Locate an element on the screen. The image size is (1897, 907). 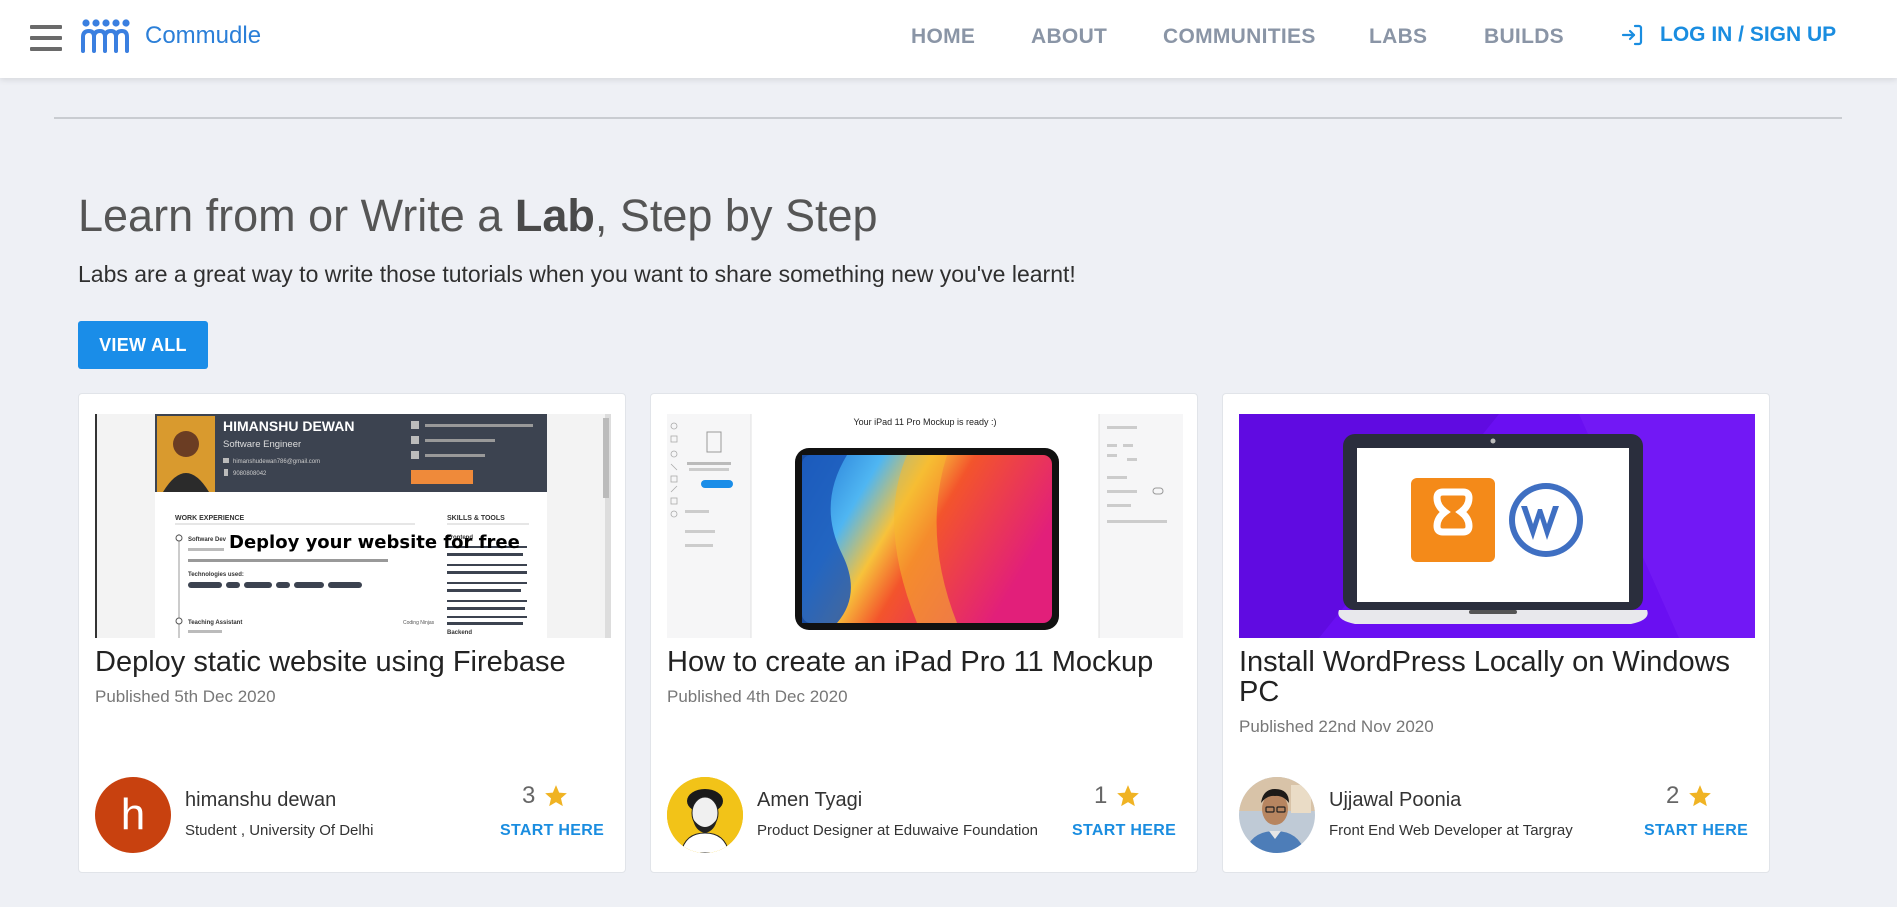
lab-publish-date: Published 4th Dec 2020 is located at coordinates (757, 696).